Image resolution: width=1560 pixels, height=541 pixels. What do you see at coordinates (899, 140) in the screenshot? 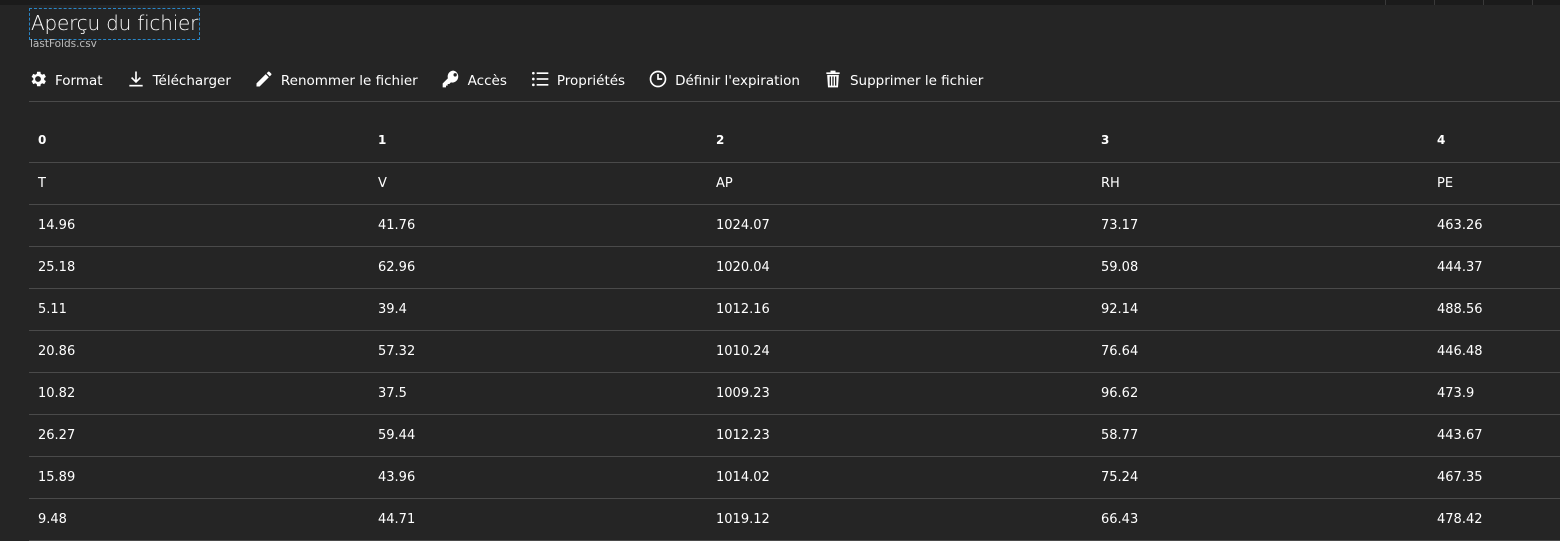
I see `column-header: 2` at bounding box center [899, 140].